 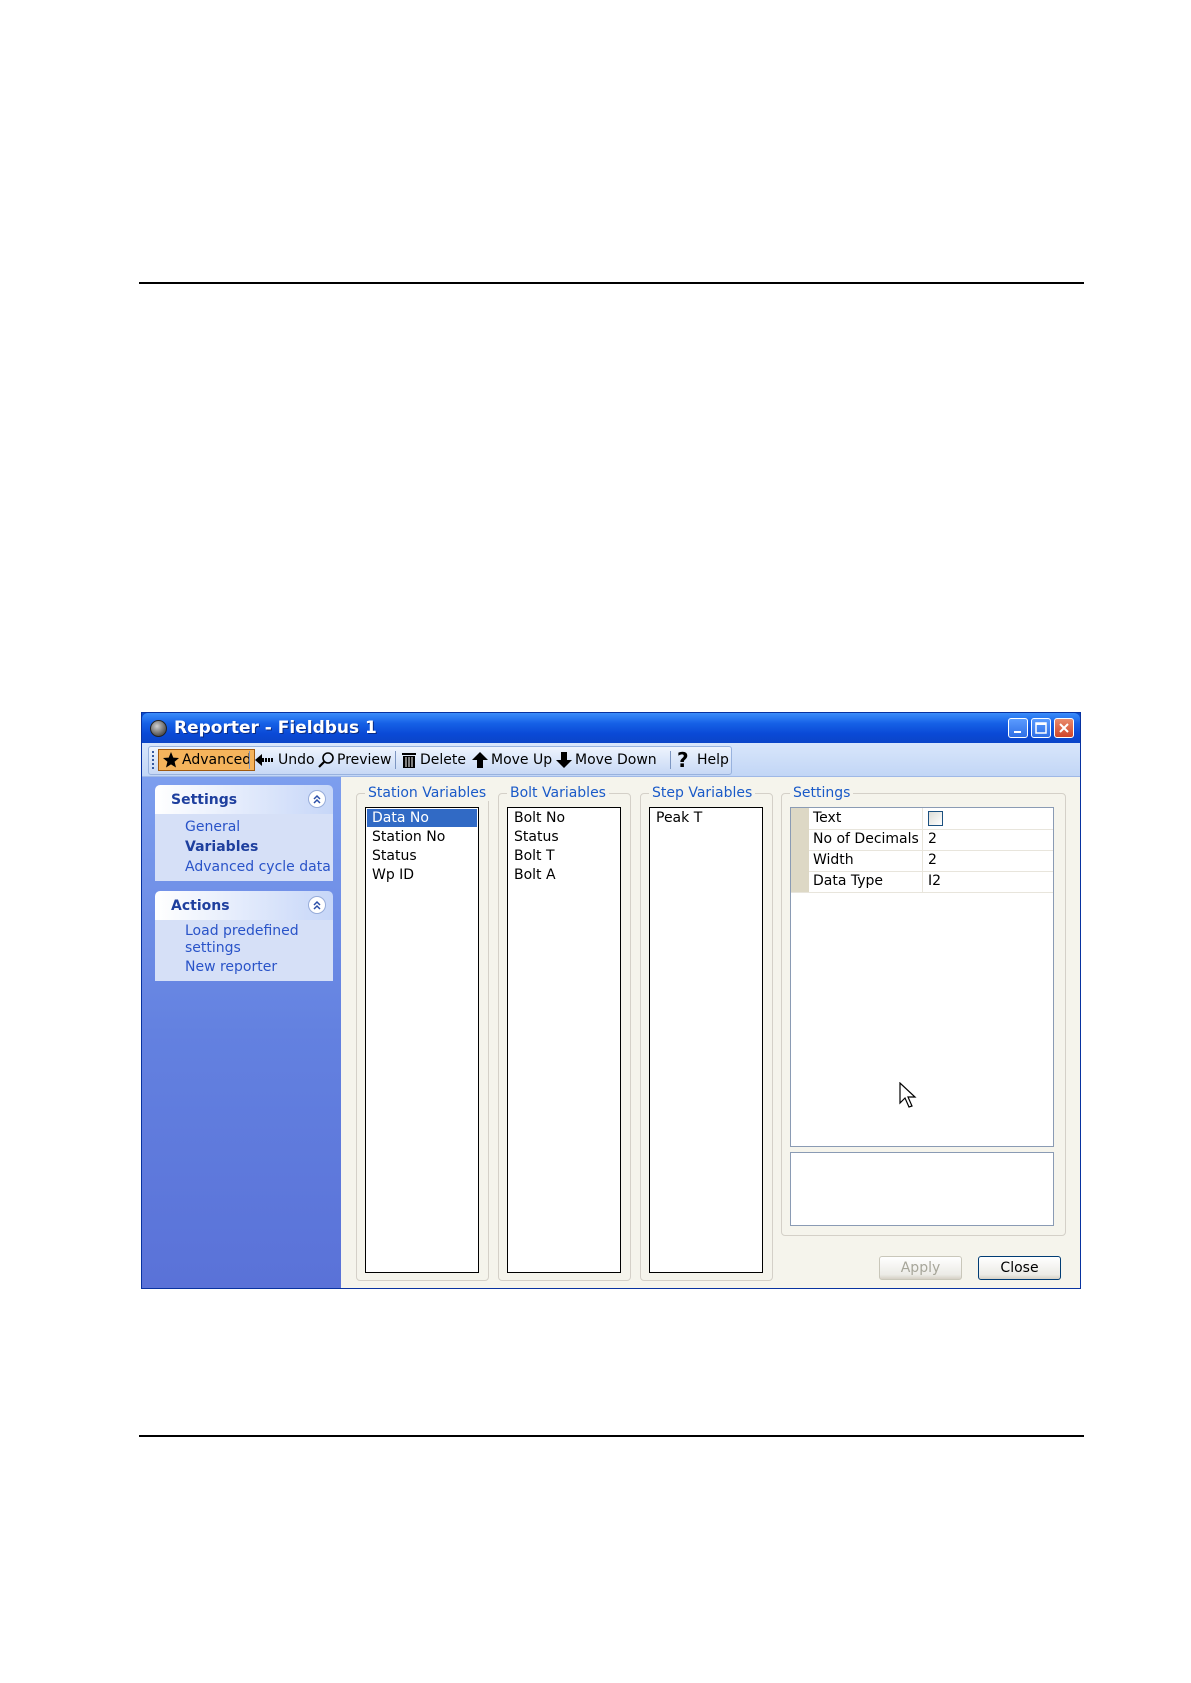 I want to click on app-icon, so click(x=158, y=728).